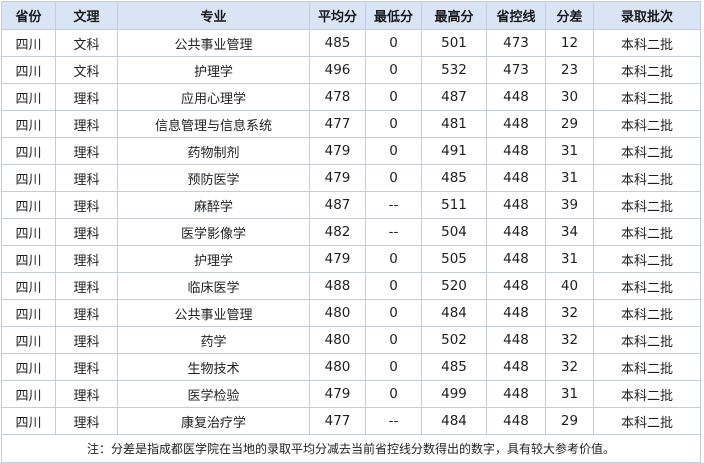 The width and height of the screenshot is (704, 463). Describe the element at coordinates (337, 421) in the screenshot. I see `cell-average-score: 477` at that location.